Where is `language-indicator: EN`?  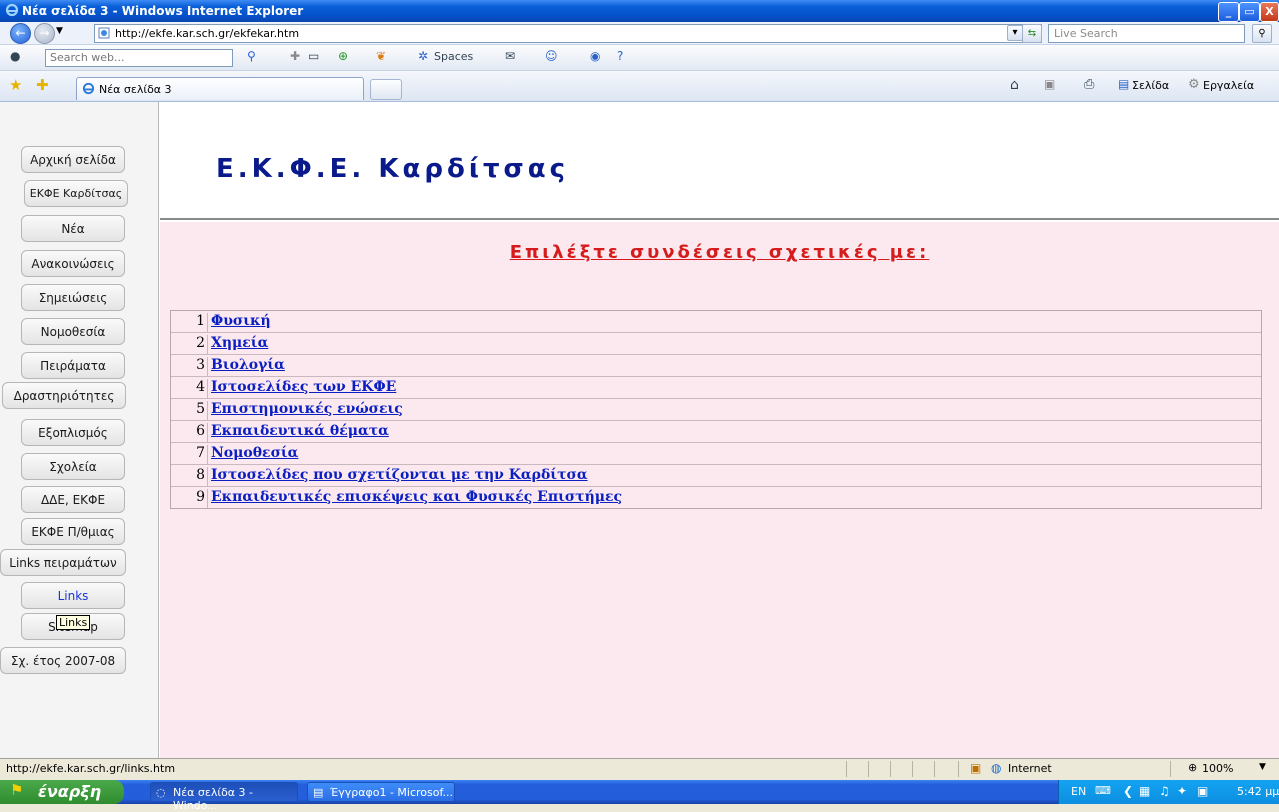 language-indicator: EN is located at coordinates (1078, 791).